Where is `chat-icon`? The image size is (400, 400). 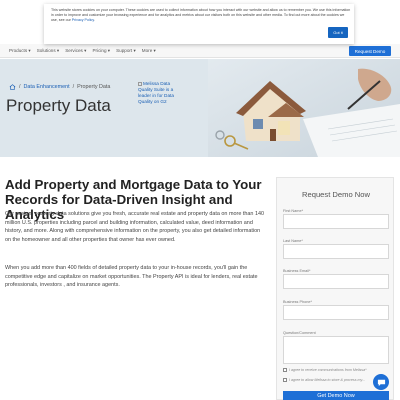
chat-icon is located at coordinates (381, 382).